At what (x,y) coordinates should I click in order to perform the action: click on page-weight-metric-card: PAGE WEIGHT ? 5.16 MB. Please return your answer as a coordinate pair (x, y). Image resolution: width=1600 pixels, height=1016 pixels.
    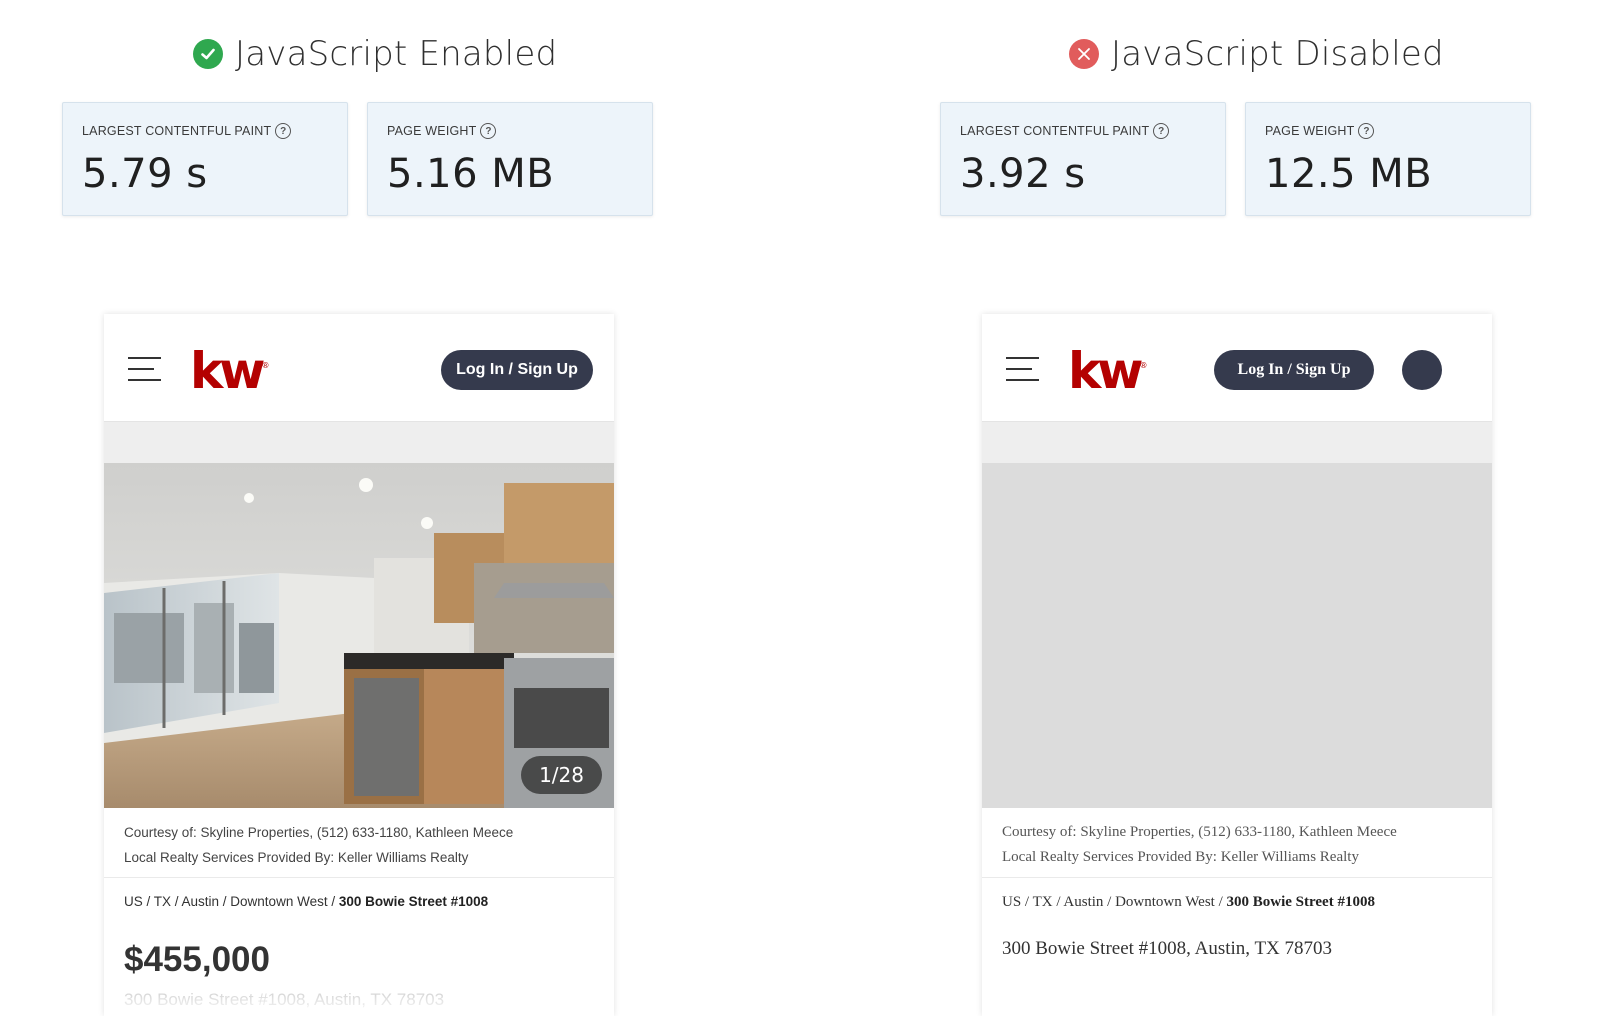
    Looking at the image, I should click on (510, 159).